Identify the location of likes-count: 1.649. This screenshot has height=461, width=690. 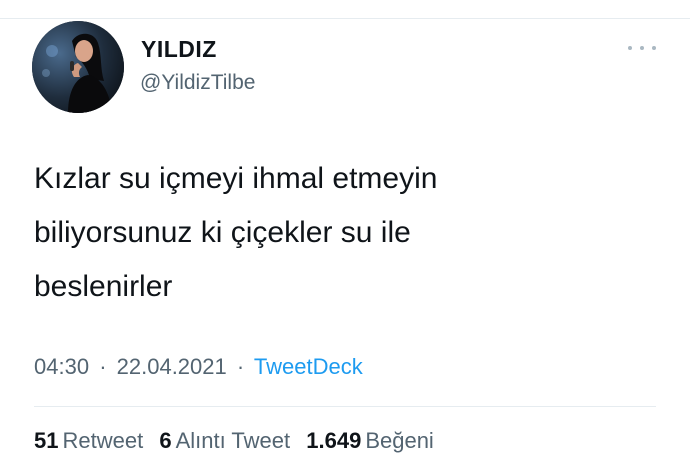
(334, 440).